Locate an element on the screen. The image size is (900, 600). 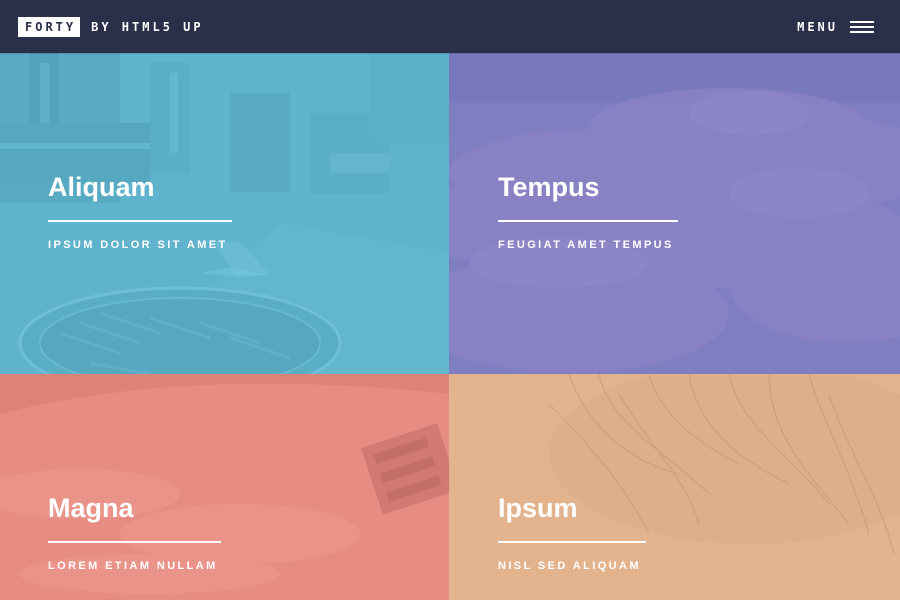
brand-subtitle: BY HTML5 UP is located at coordinates (147, 26).